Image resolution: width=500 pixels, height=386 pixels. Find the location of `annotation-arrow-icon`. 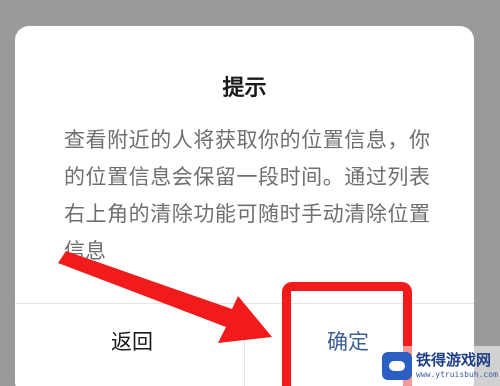

annotation-arrow-icon is located at coordinates (165, 297).